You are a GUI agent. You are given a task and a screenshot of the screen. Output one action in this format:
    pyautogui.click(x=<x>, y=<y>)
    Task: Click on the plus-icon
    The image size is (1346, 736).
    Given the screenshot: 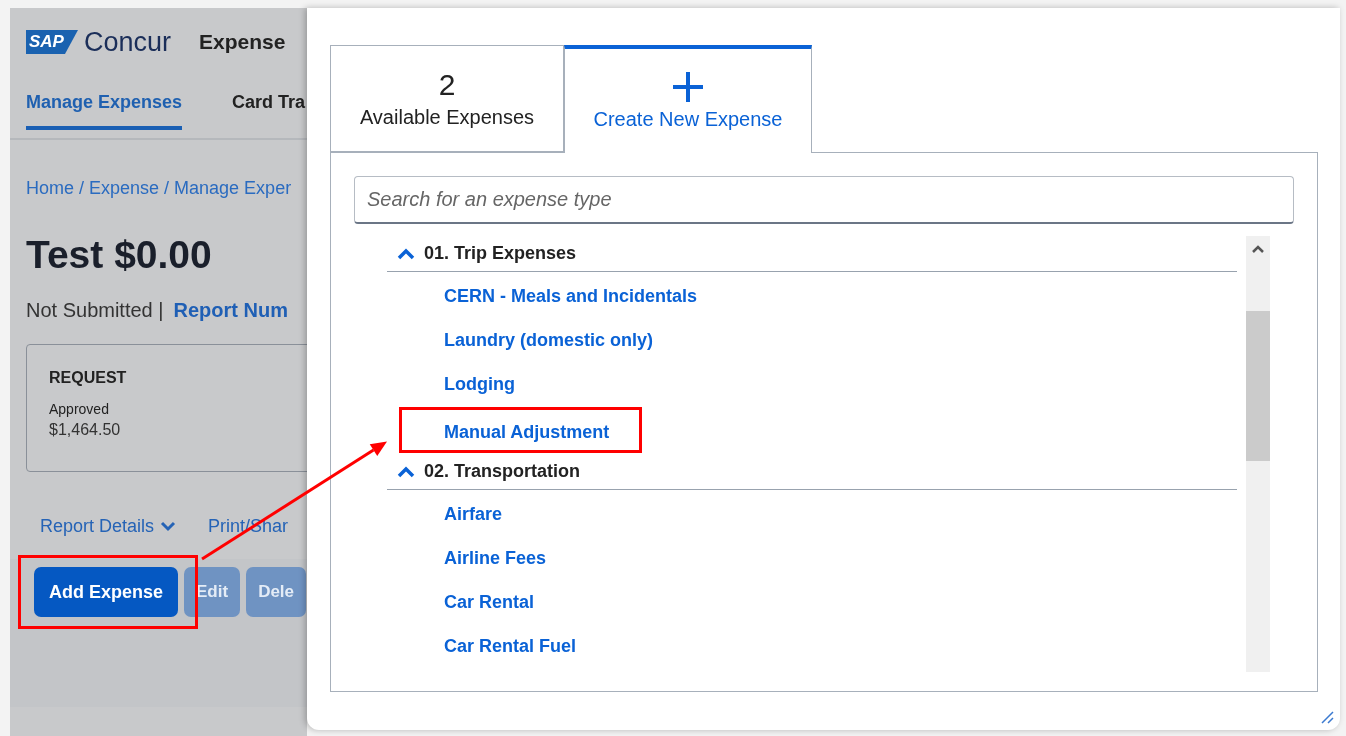 What is the action you would take?
    pyautogui.click(x=688, y=87)
    